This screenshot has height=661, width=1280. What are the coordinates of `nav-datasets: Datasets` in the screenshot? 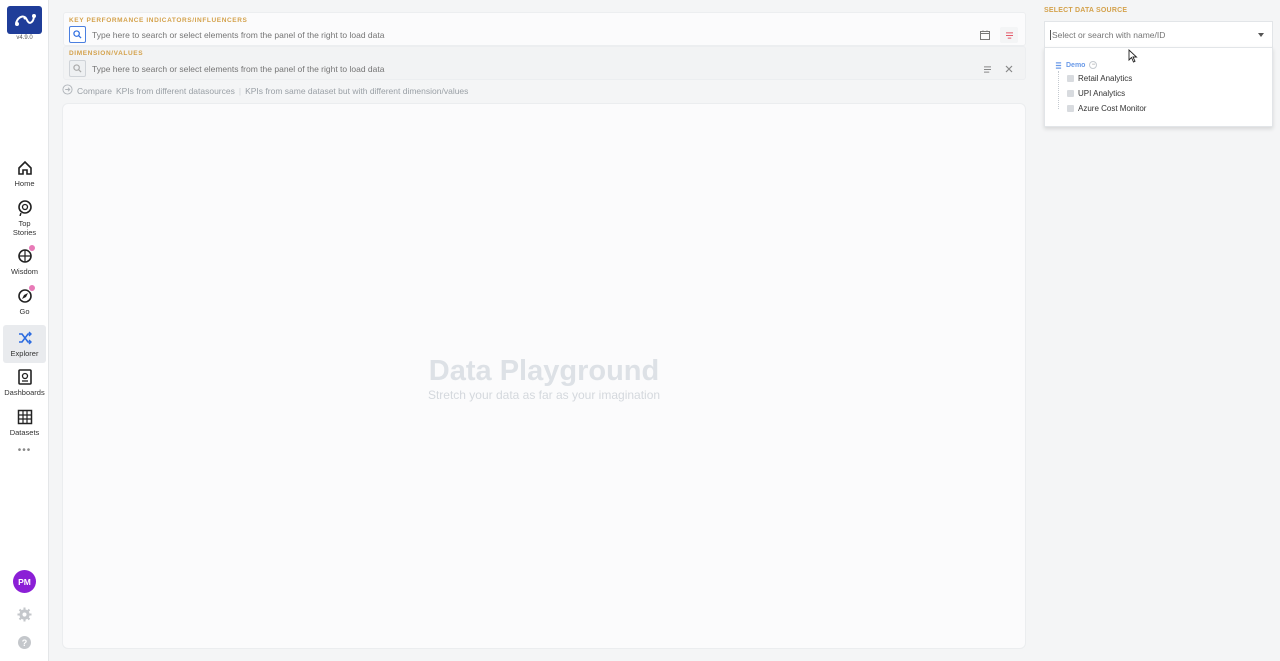 It's located at (24, 424).